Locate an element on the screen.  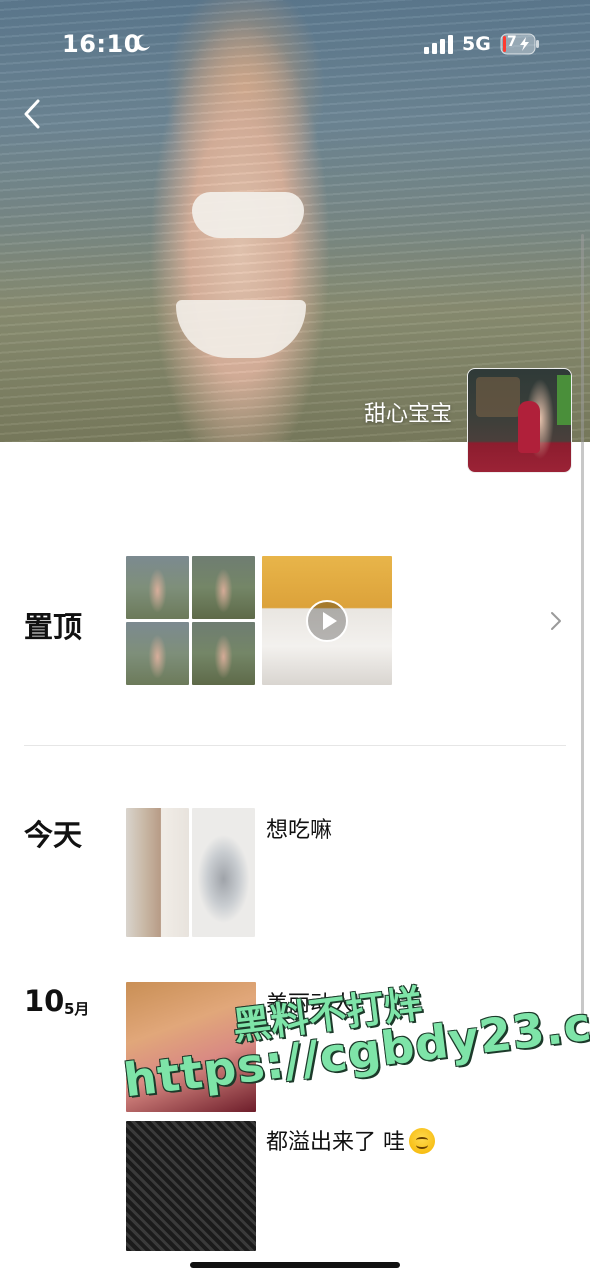
post-text-row: 都溢出来了 哇 is located at coordinates (350, 1140).